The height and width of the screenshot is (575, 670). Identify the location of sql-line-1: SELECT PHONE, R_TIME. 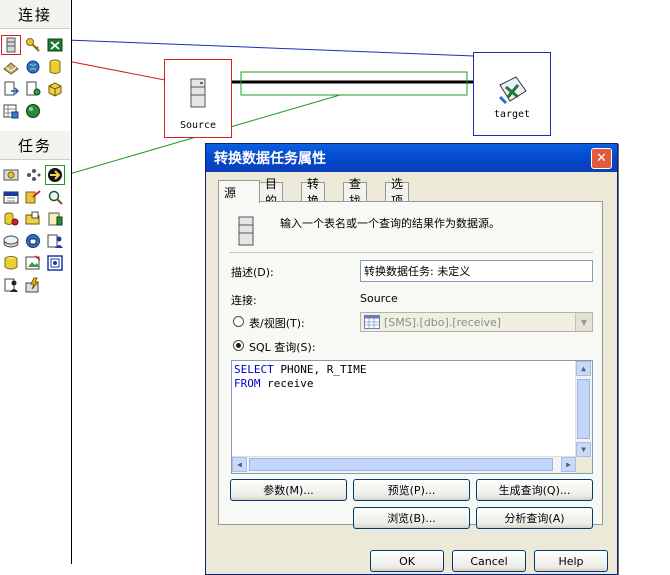
(300, 369).